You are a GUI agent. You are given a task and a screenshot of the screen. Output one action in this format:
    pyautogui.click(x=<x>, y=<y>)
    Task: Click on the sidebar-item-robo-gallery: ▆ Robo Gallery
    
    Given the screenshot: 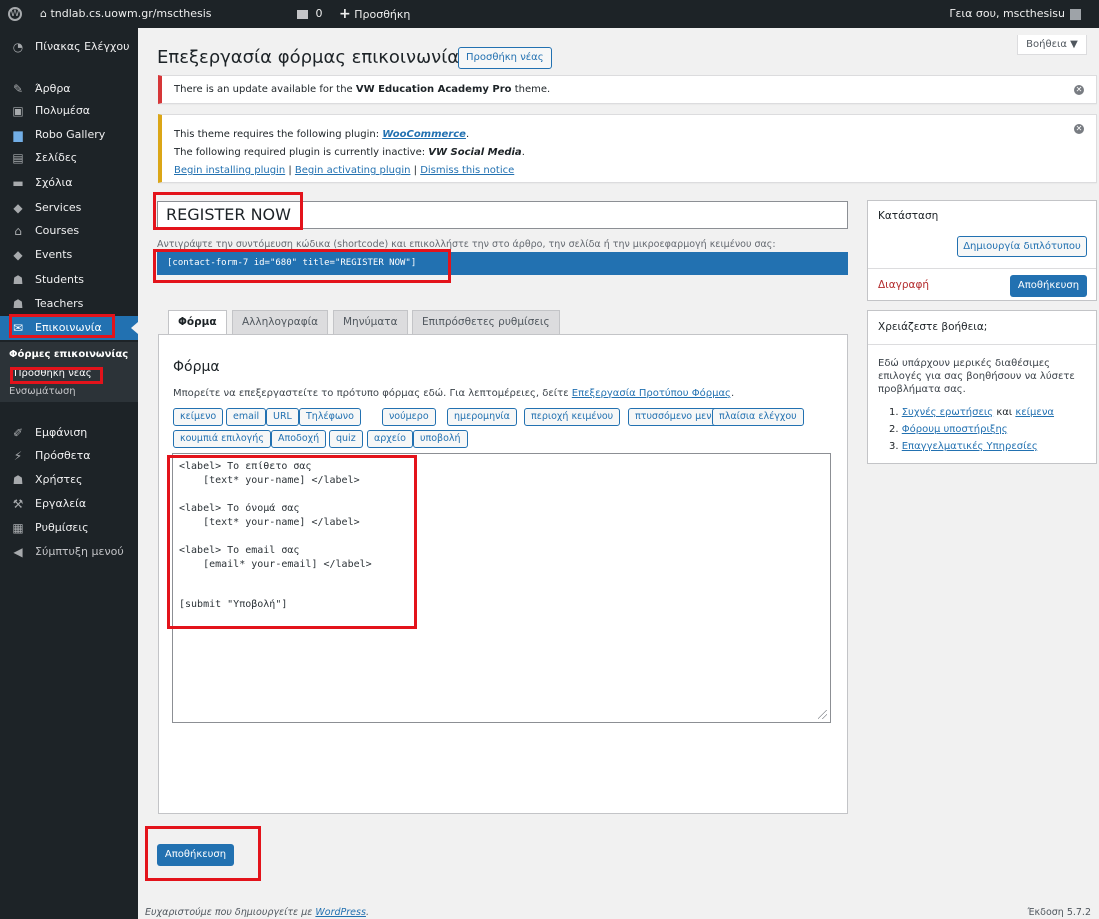 What is the action you would take?
    pyautogui.click(x=69, y=135)
    